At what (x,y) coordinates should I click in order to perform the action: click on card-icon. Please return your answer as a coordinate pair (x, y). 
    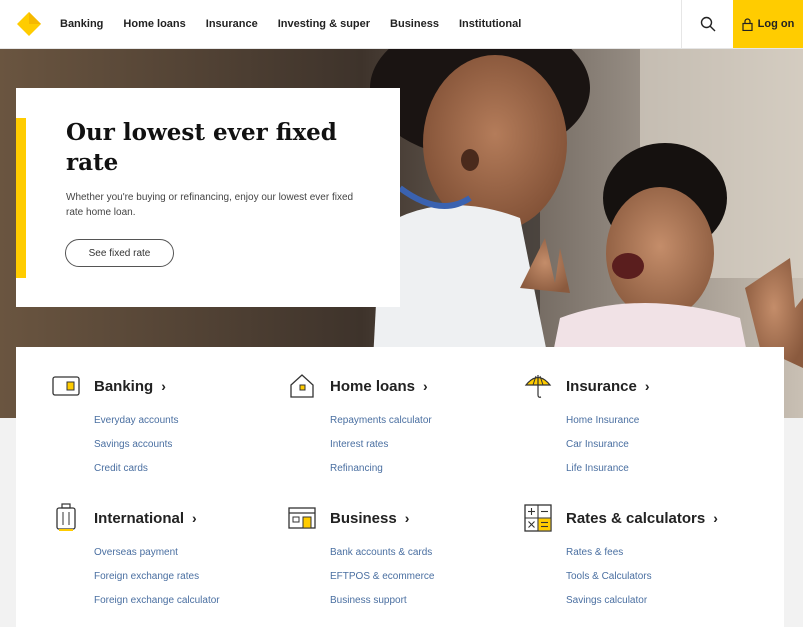
    Looking at the image, I should click on (66, 386).